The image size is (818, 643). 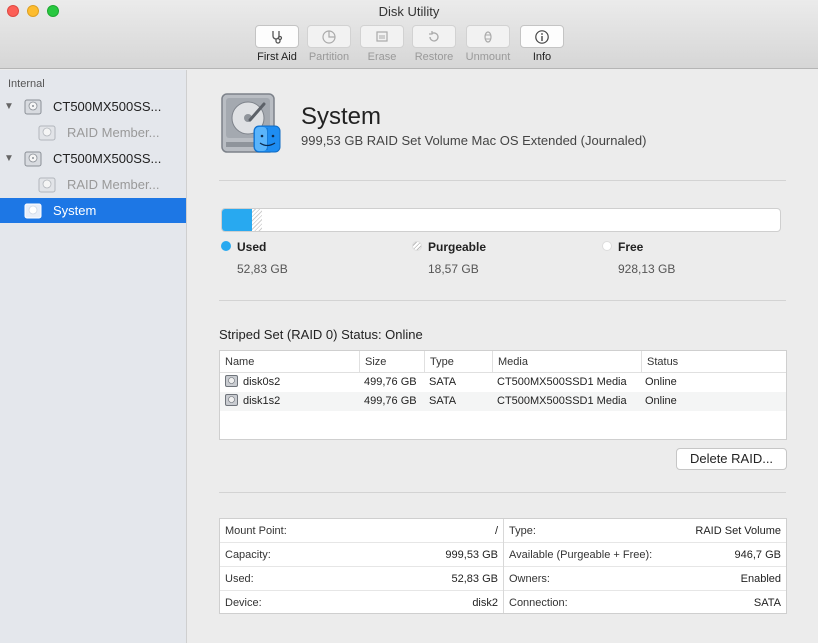 I want to click on info-row-connection: Connection: SATA, so click(x=645, y=603).